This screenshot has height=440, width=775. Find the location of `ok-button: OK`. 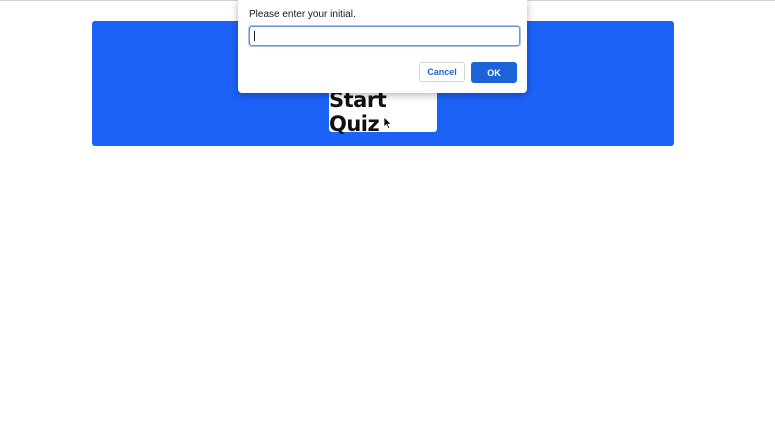

ok-button: OK is located at coordinates (494, 72).